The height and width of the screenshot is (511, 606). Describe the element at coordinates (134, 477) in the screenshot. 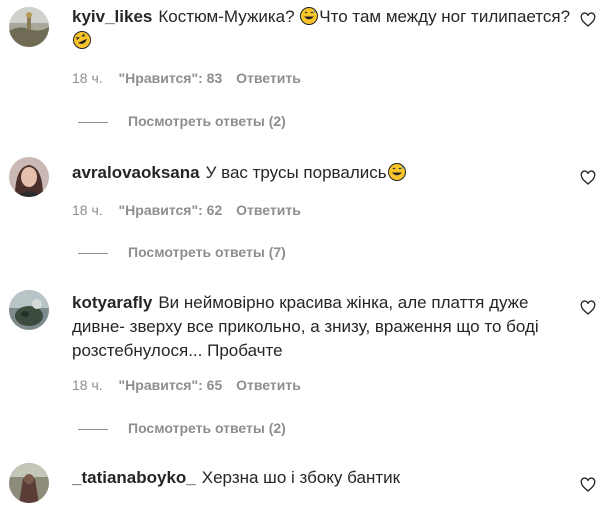

I see `comment-username: _tatianaboyko_` at that location.